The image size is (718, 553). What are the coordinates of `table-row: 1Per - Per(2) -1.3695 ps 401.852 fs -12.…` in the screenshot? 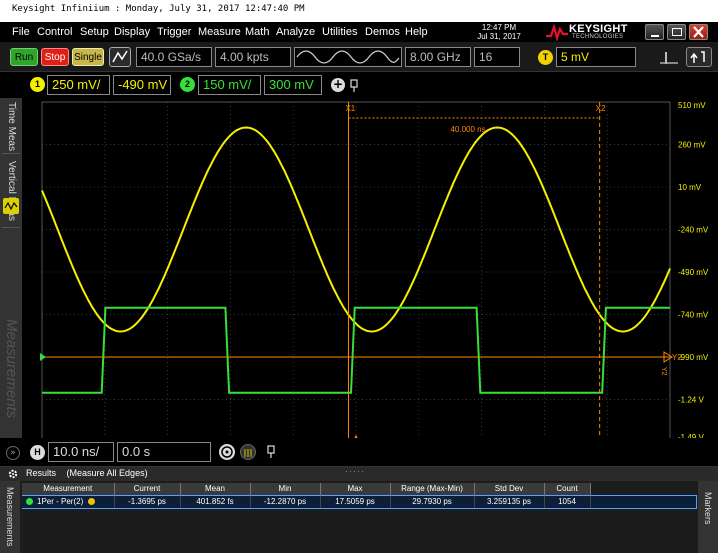 It's located at (359, 501).